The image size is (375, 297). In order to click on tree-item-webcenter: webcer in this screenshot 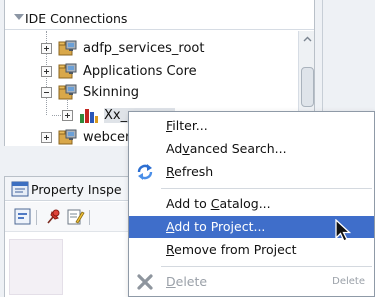, I will do `click(85, 136)`.